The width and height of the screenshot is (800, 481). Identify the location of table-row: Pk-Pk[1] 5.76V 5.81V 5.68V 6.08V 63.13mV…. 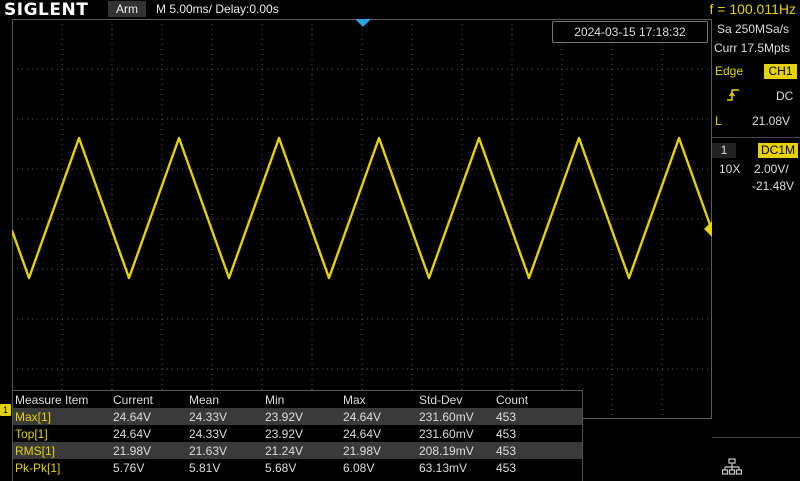
(297, 467).